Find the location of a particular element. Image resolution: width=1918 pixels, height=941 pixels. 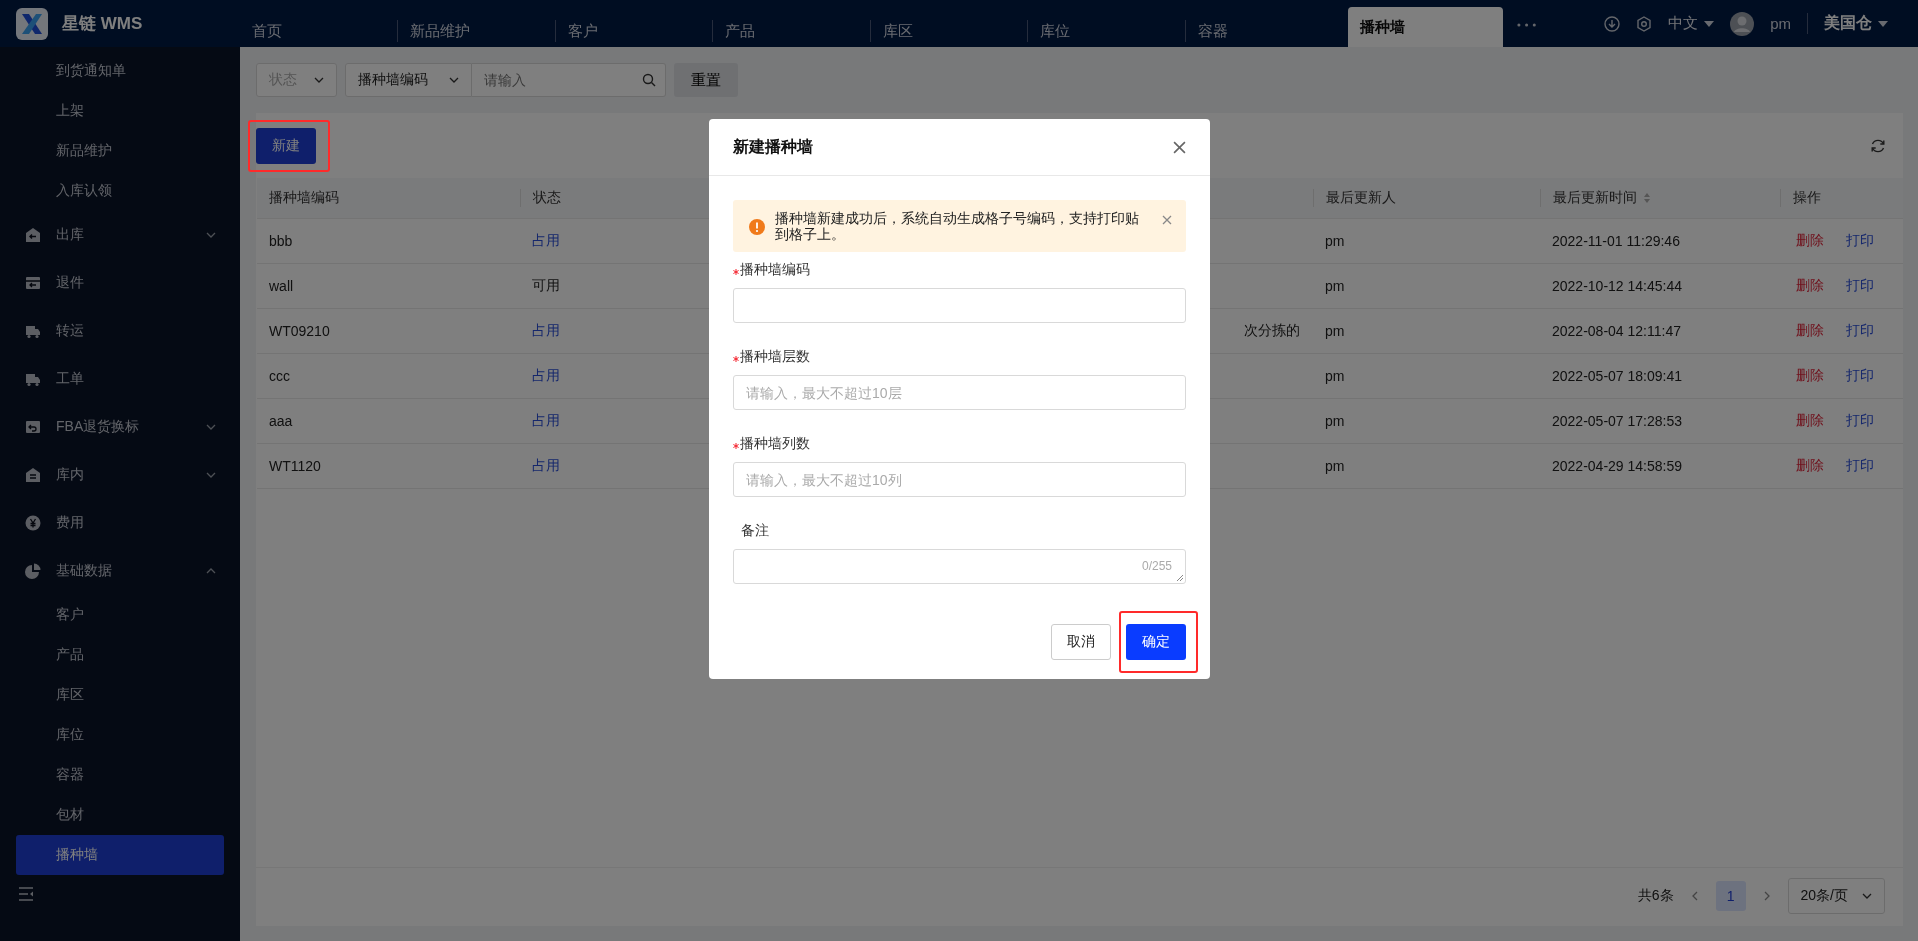

sidebar-item: 基础数据 is located at coordinates (120, 571).